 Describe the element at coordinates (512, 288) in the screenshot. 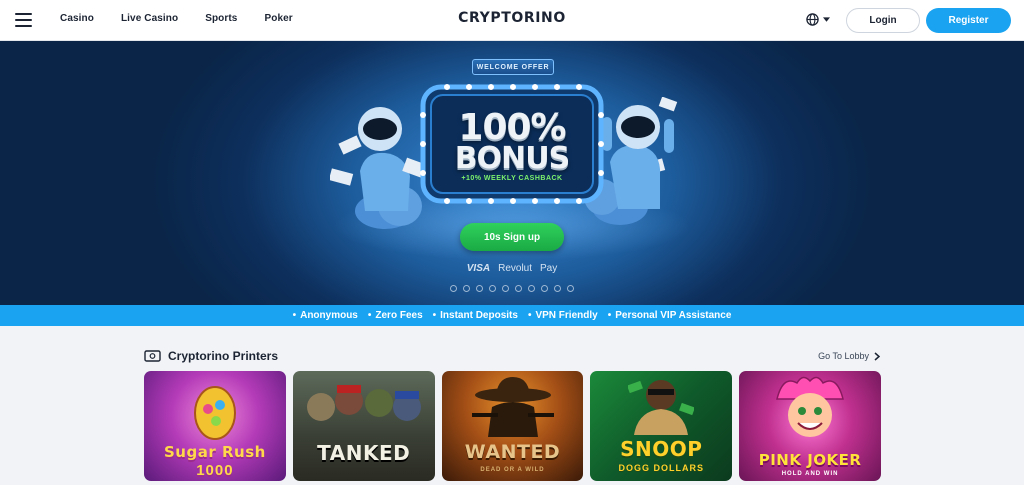

I see `crypto-icons-row` at that location.